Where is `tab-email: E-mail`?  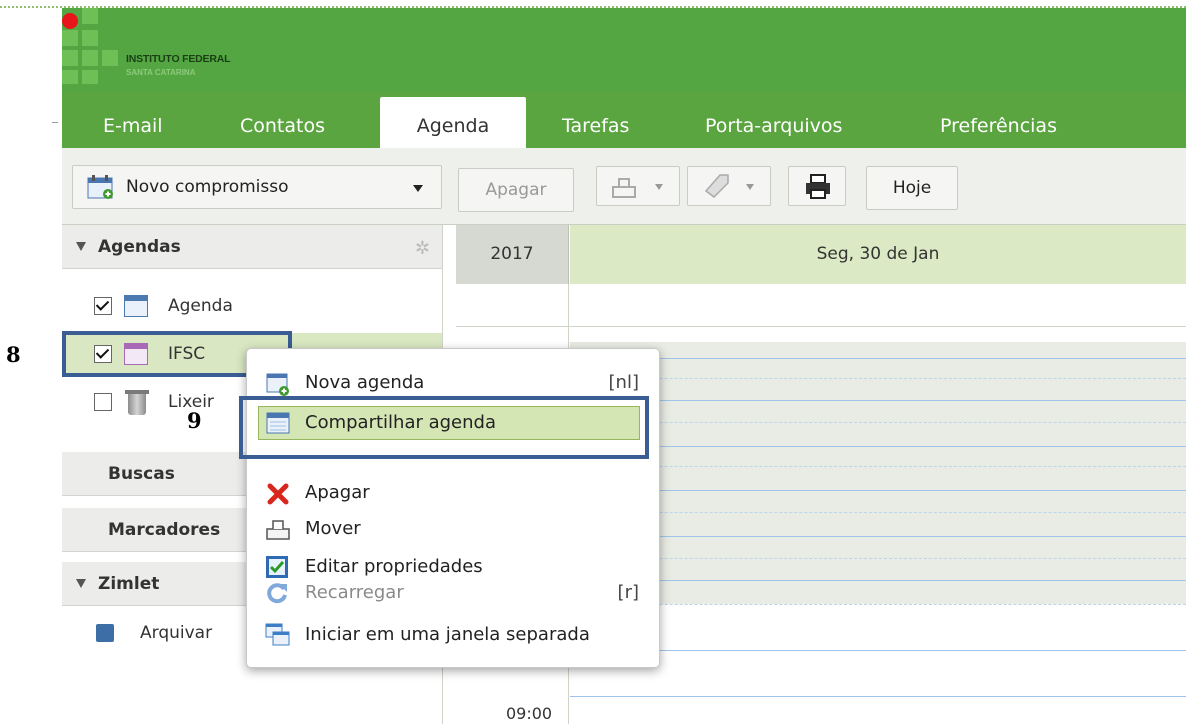 tab-email: E-mail is located at coordinates (133, 122).